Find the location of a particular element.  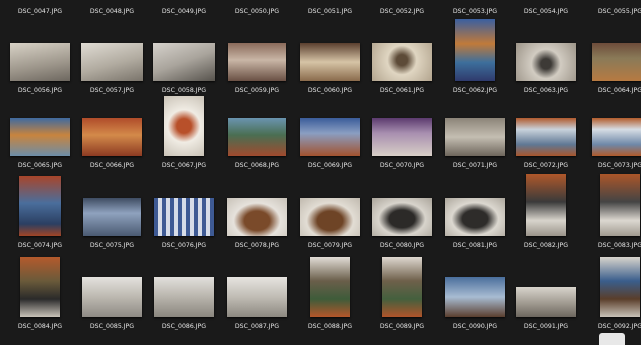

file-item: DSC_0086.JPG is located at coordinates (184, 291).